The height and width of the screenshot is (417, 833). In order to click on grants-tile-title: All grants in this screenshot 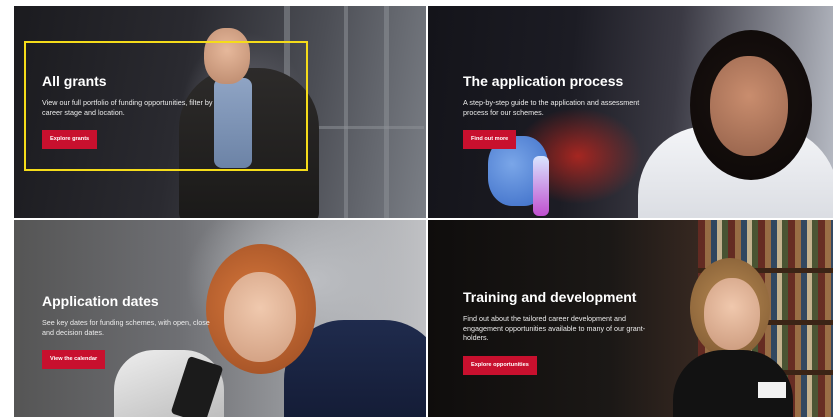, I will do `click(74, 81)`.